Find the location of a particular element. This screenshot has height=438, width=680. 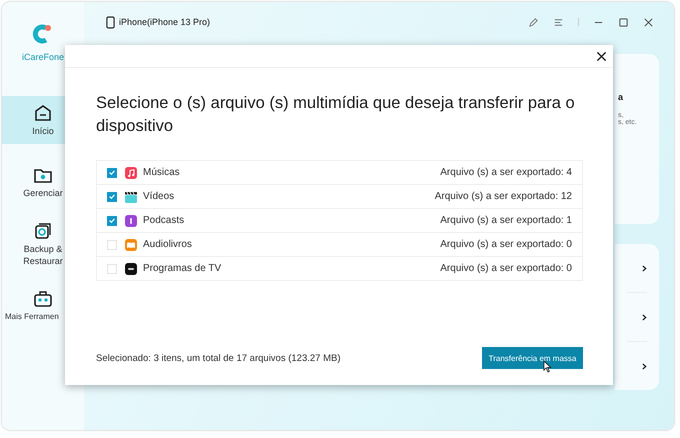

dialog-title: Selecione o (s) arquivo (s) multimídia que deseja transferir para o dispositivo is located at coordinates (336, 115).